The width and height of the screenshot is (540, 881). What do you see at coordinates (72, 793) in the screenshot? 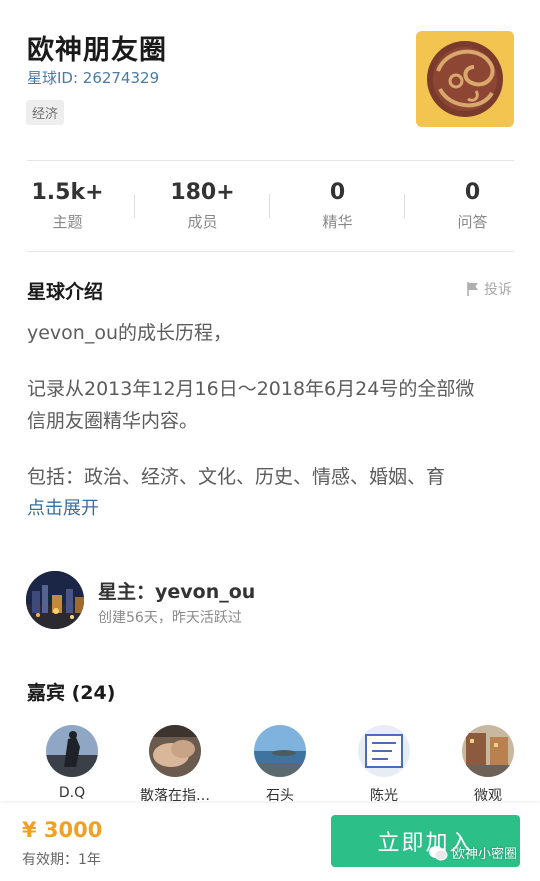
I see `guest-name: D.Q` at bounding box center [72, 793].